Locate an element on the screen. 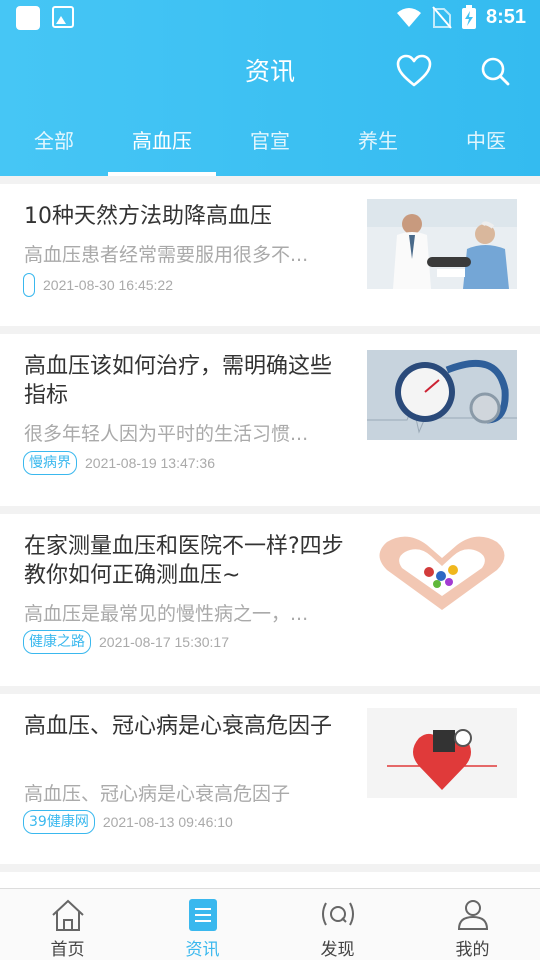 This screenshot has height=960, width=540. notification-icon is located at coordinates (28, 18).